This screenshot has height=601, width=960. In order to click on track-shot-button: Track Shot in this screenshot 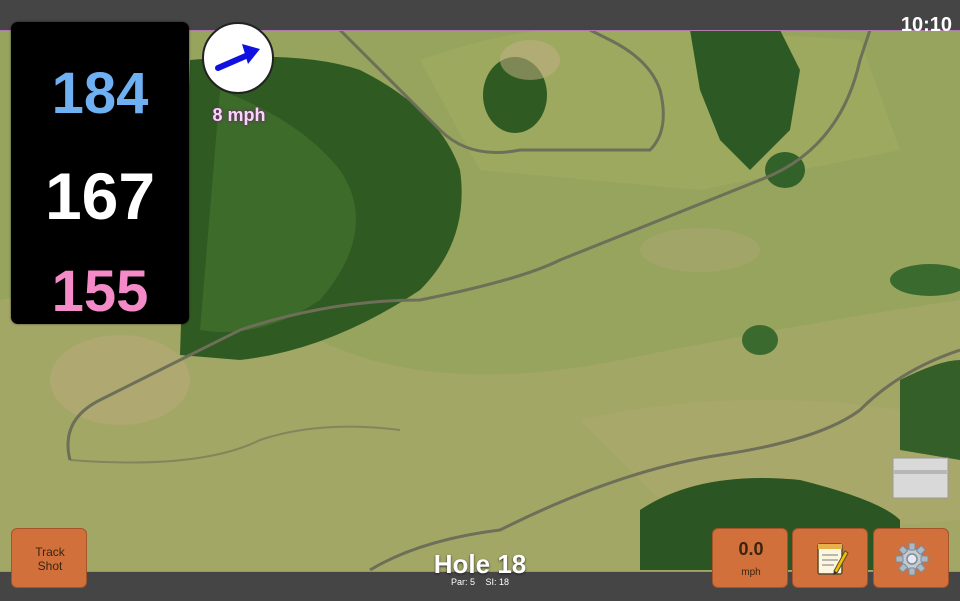, I will do `click(49, 558)`.